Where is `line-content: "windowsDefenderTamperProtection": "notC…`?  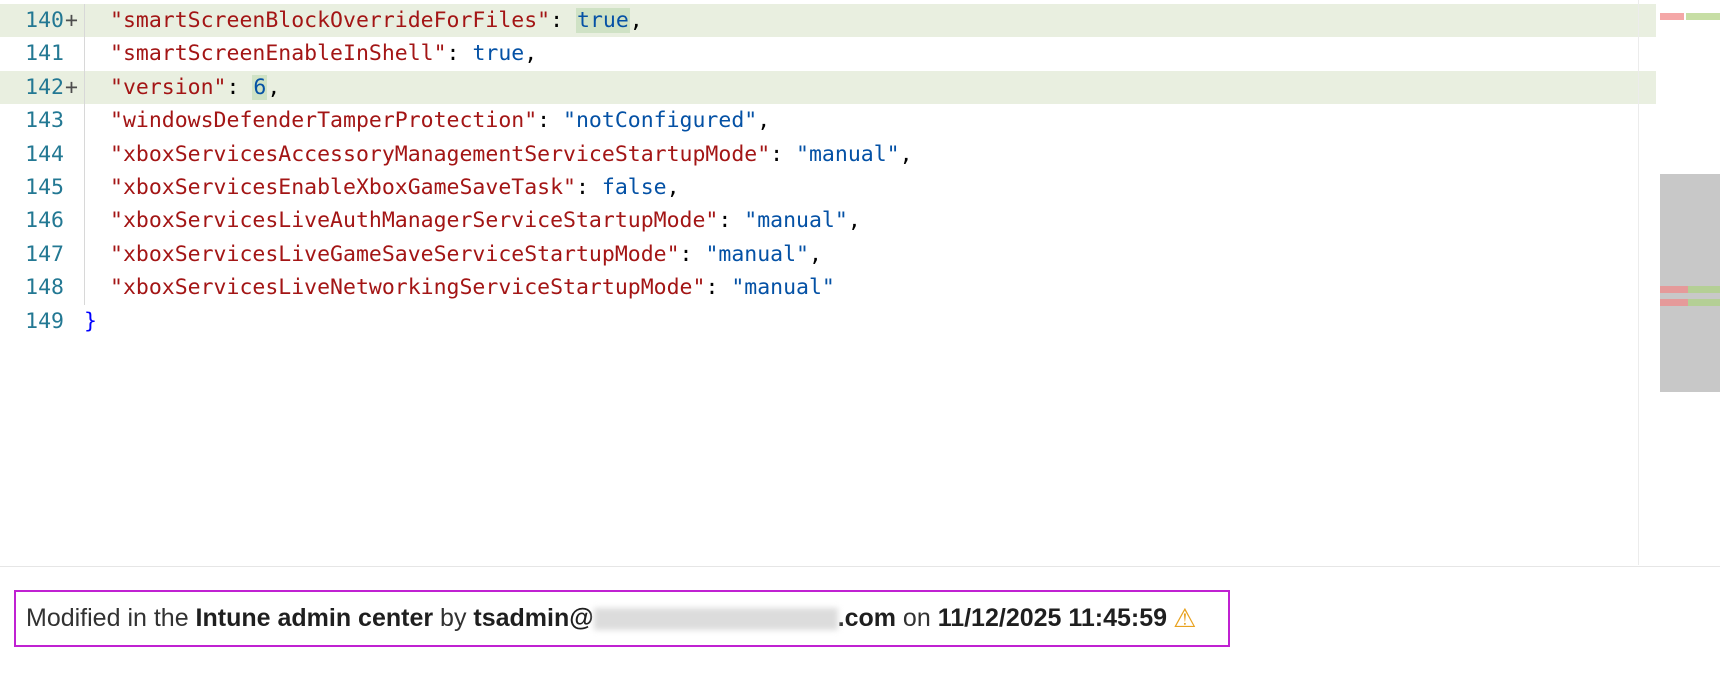 line-content: "windowsDefenderTamperProtection": "notC… is located at coordinates (440, 120).